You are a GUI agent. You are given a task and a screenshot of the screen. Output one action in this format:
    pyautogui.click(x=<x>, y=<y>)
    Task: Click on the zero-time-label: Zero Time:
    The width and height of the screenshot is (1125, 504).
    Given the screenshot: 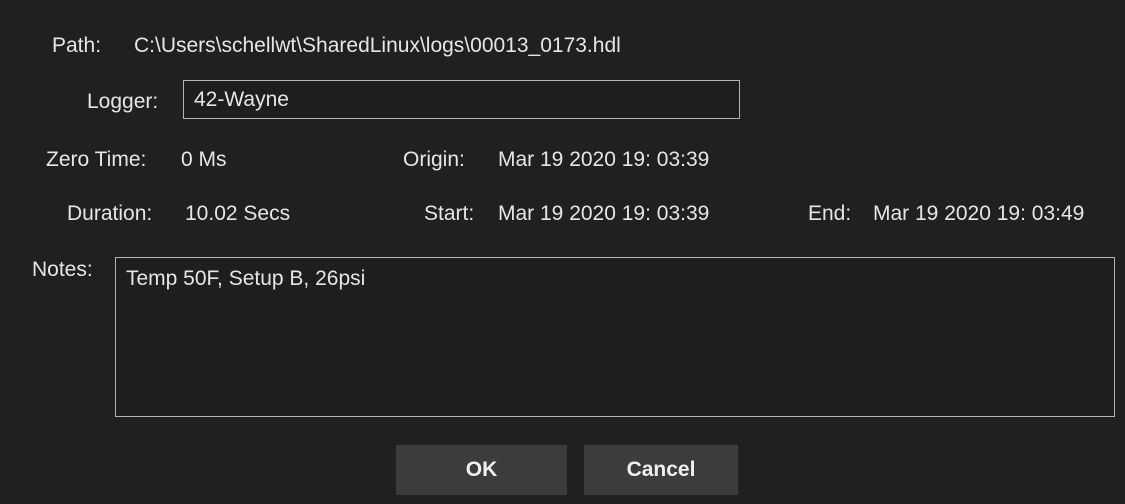 What is the action you would take?
    pyautogui.click(x=96, y=159)
    